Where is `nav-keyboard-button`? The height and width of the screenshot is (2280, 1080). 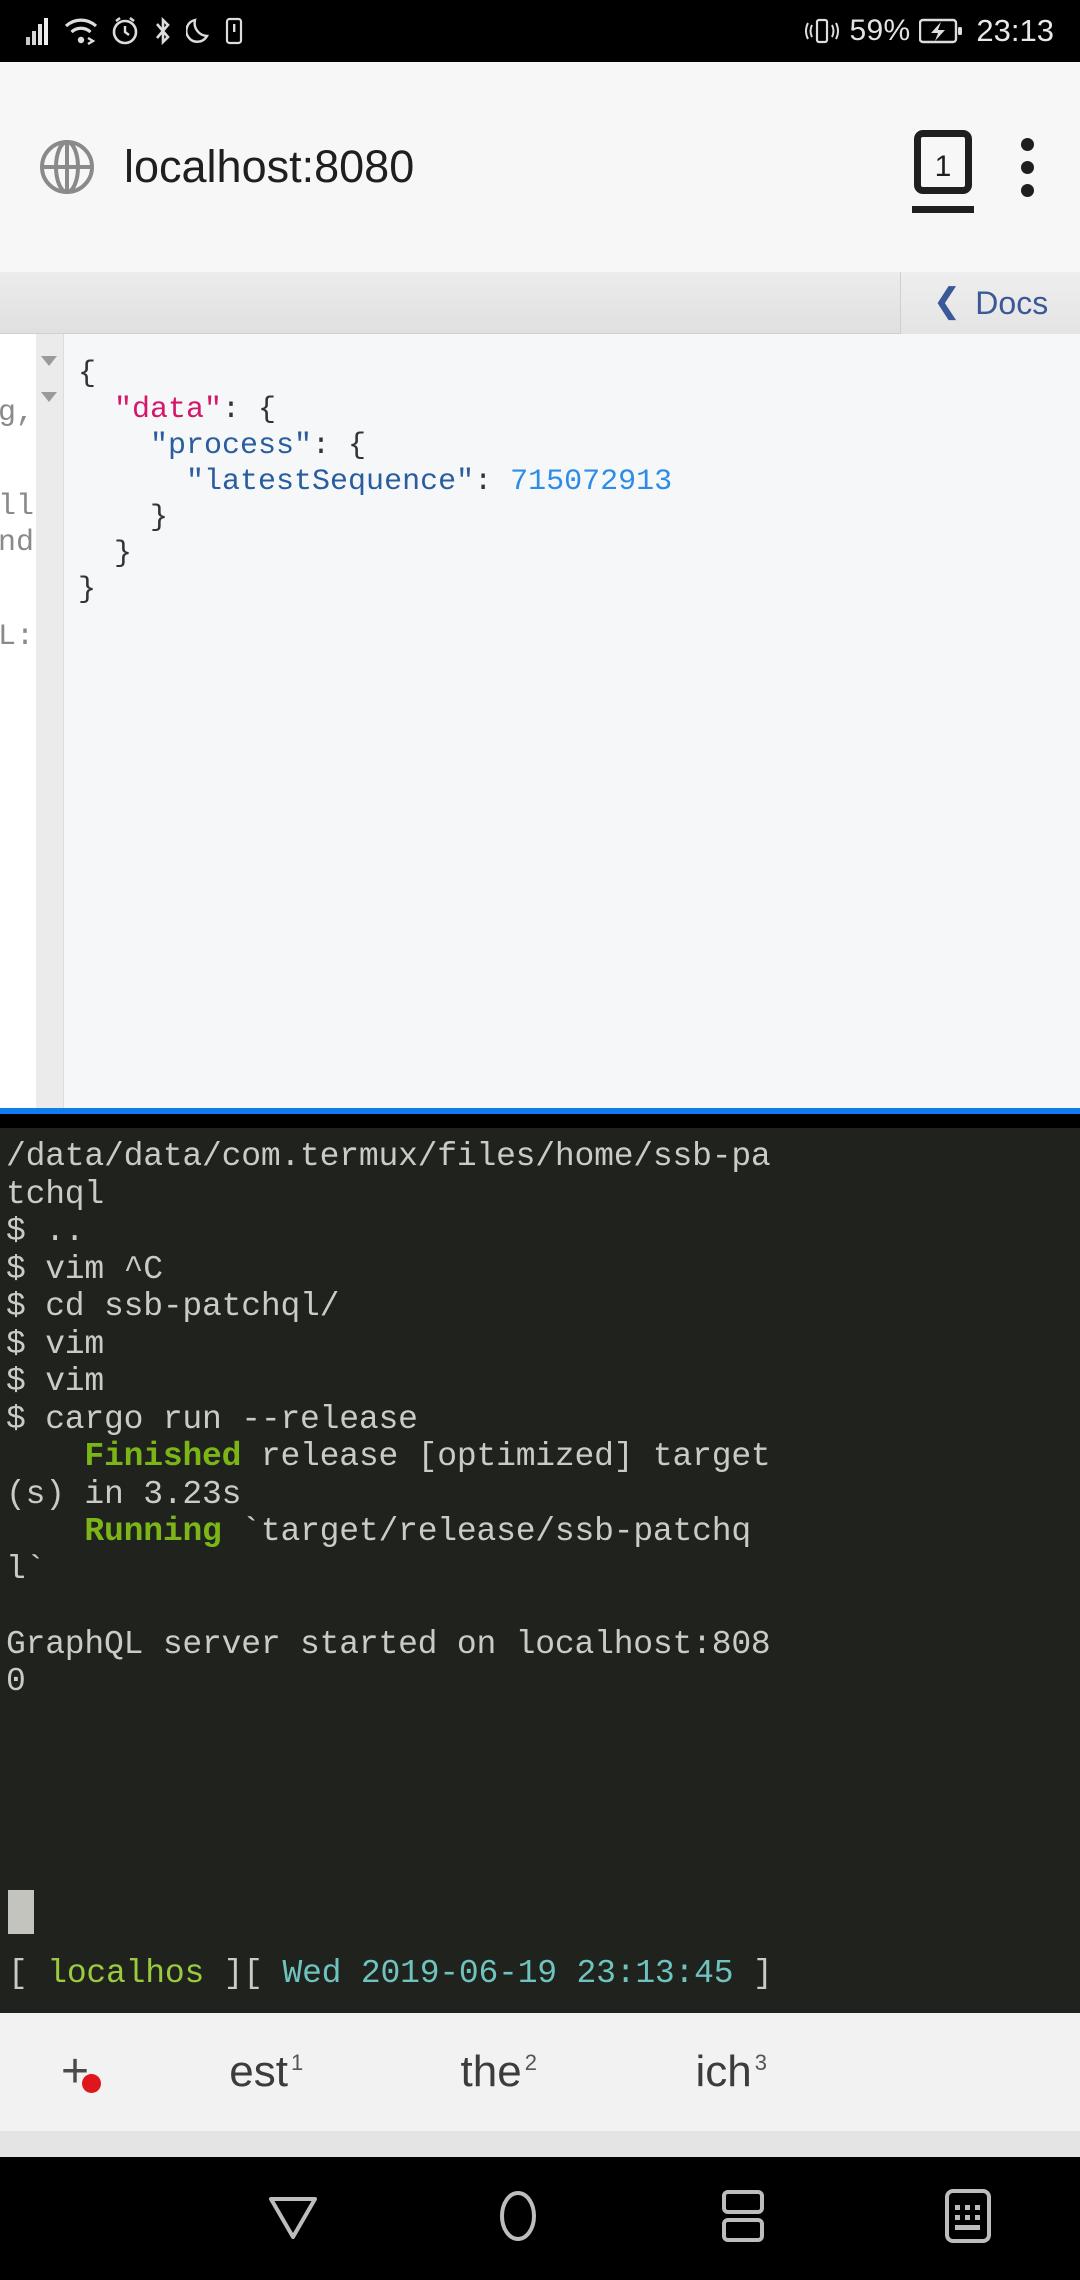
nav-keyboard-button is located at coordinates (967, 2218).